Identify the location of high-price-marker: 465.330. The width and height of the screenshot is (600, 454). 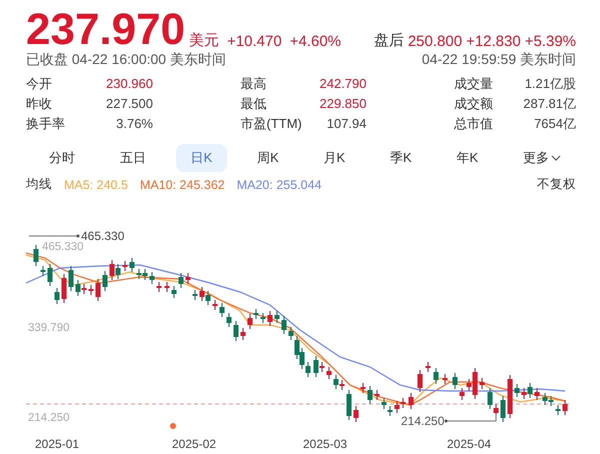
(102, 236).